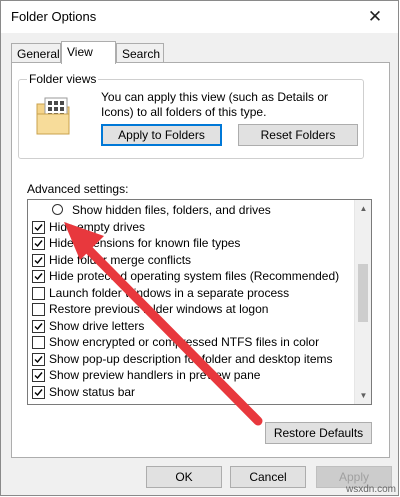  What do you see at coordinates (145, 243) in the screenshot?
I see `option-label: Hide extensions for known file types` at bounding box center [145, 243].